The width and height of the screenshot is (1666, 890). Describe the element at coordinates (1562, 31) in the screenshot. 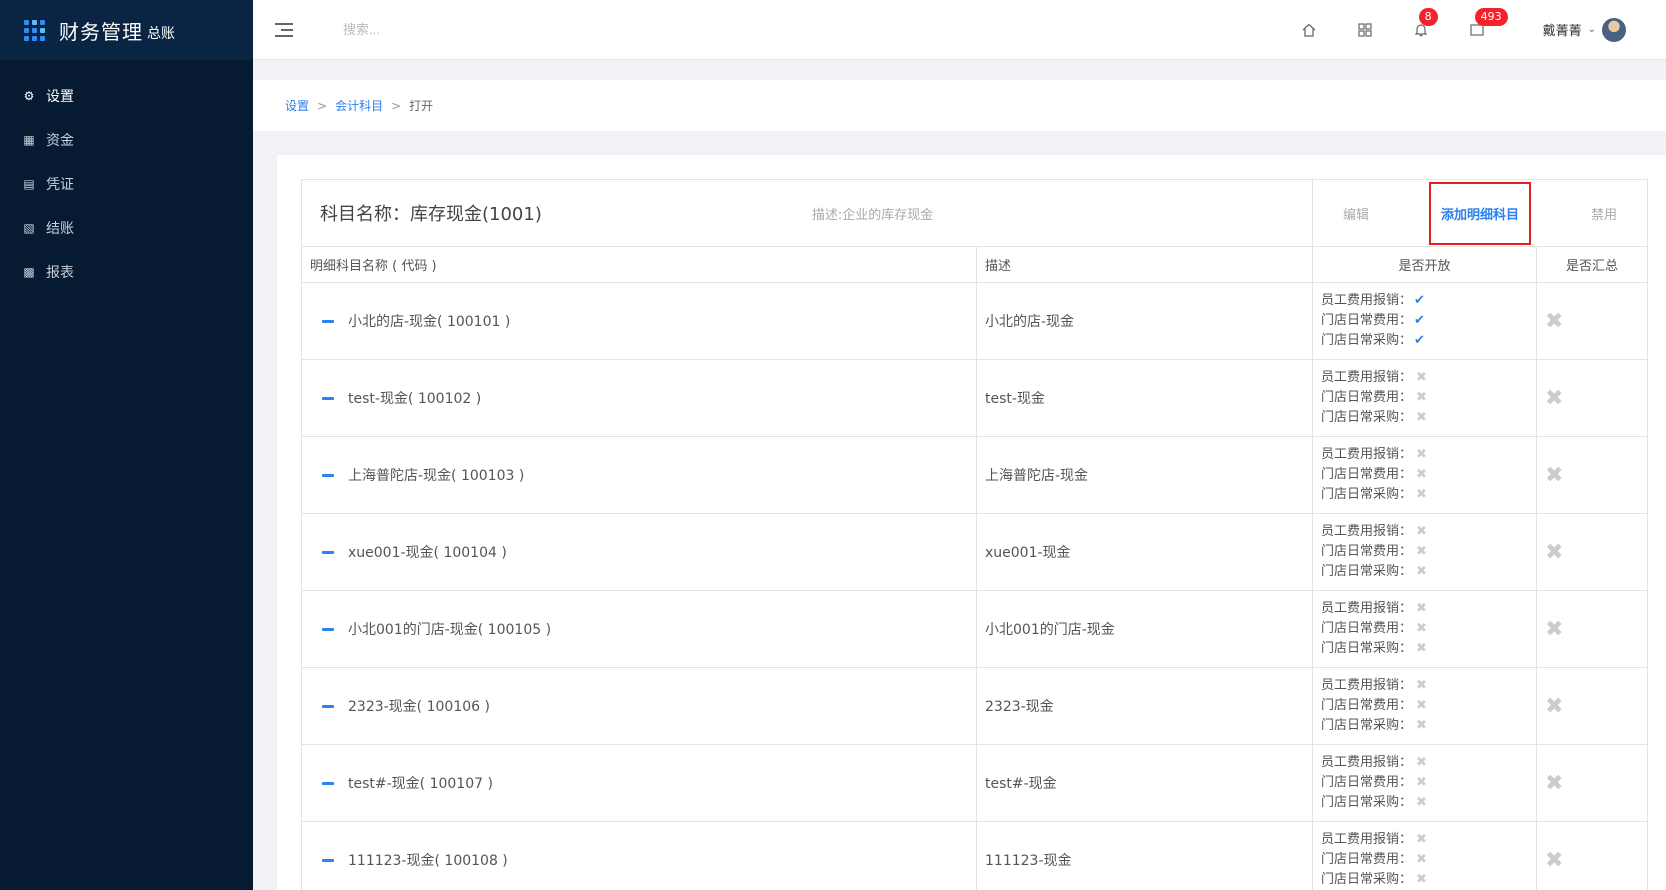

I see `user-name: 戴菁菁` at that location.